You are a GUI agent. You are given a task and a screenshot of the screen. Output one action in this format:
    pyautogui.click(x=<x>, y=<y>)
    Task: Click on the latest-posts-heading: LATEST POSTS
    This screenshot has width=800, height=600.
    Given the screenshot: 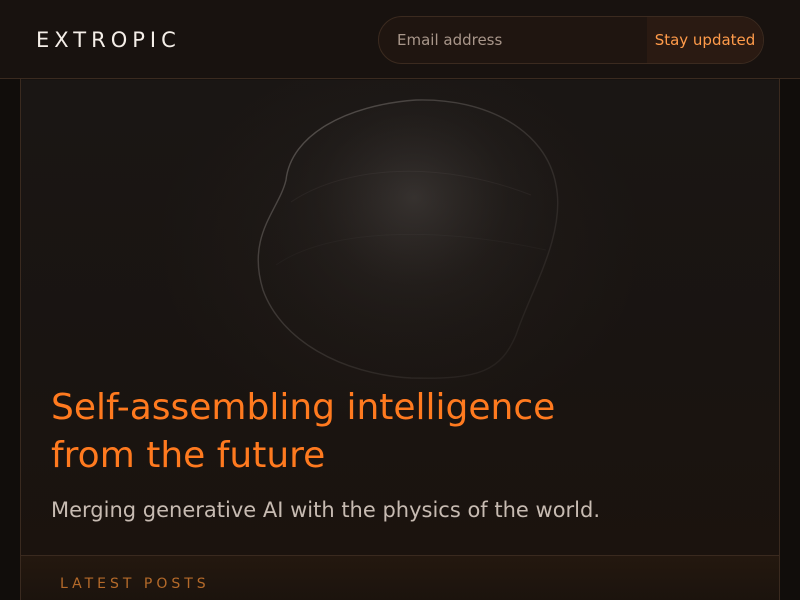 What is the action you would take?
    pyautogui.click(x=135, y=584)
    